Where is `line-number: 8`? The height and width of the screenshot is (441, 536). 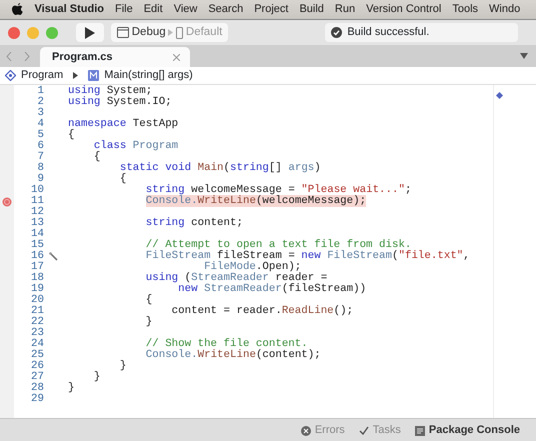 line-number: 8 is located at coordinates (40, 168).